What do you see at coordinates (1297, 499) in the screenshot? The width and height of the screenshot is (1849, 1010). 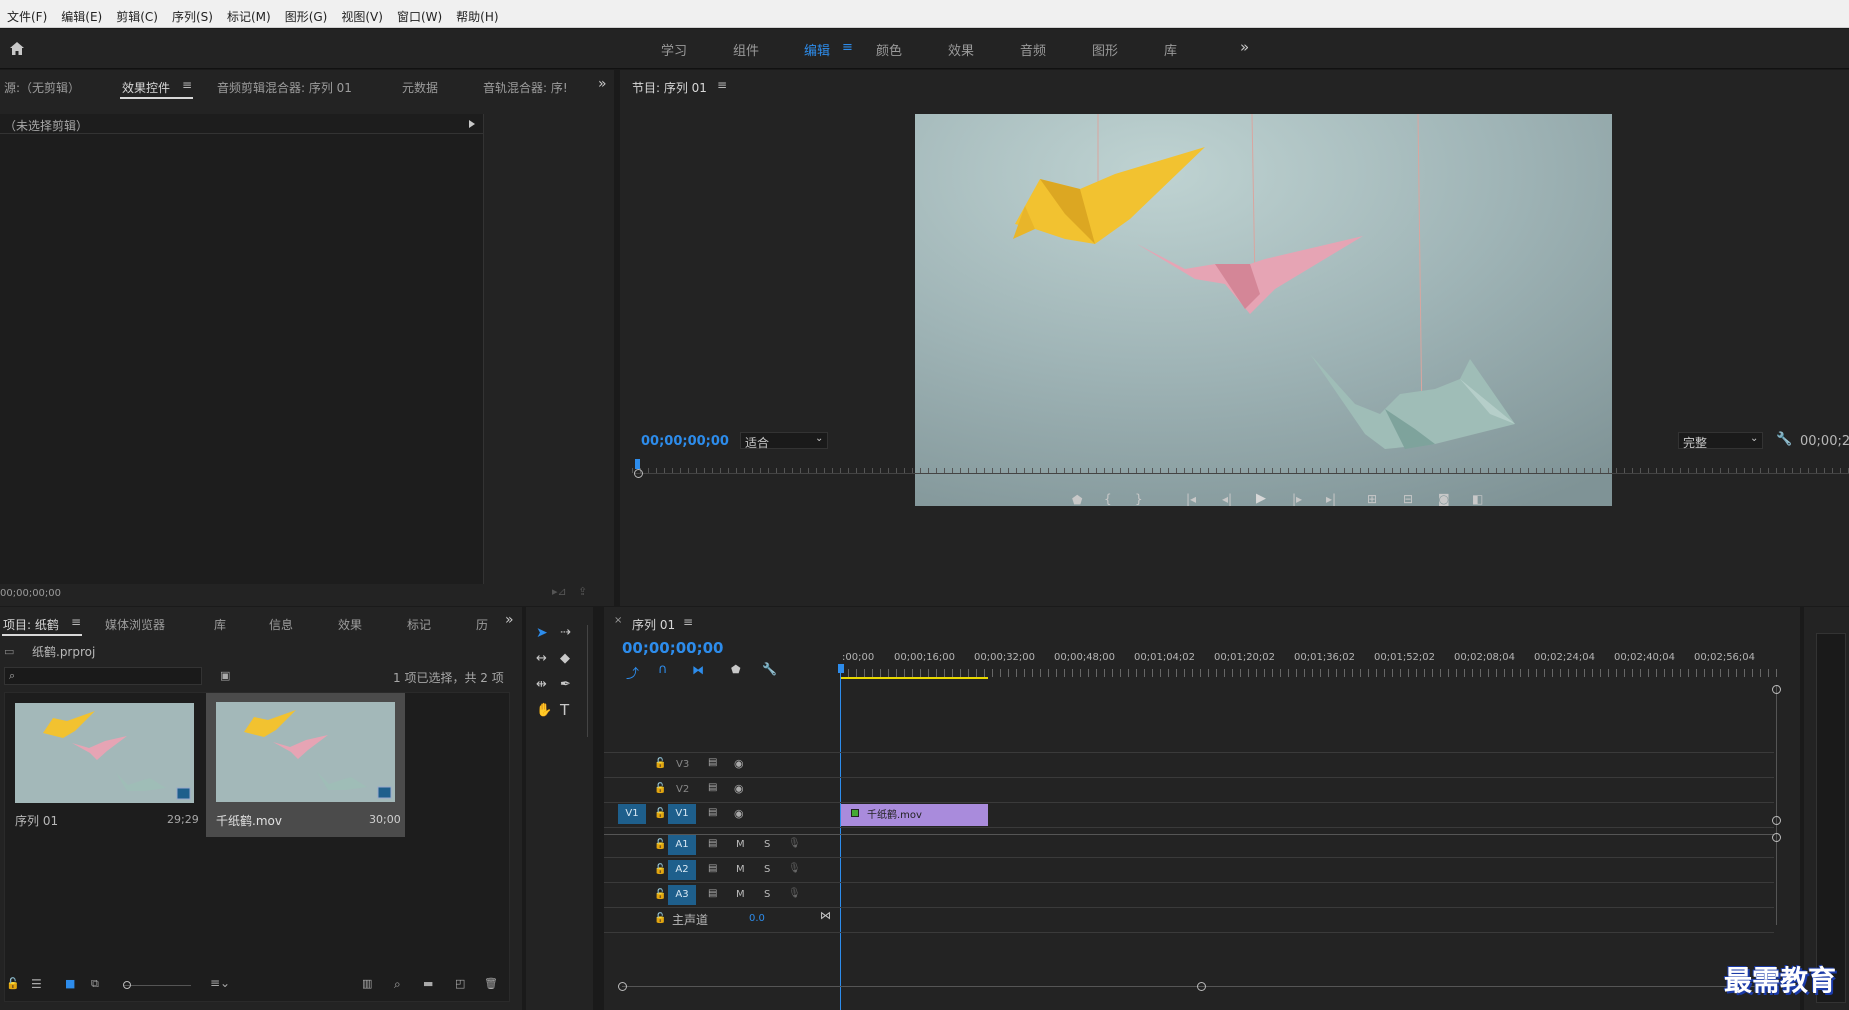 I see `step-forward-icon: |▸` at bounding box center [1297, 499].